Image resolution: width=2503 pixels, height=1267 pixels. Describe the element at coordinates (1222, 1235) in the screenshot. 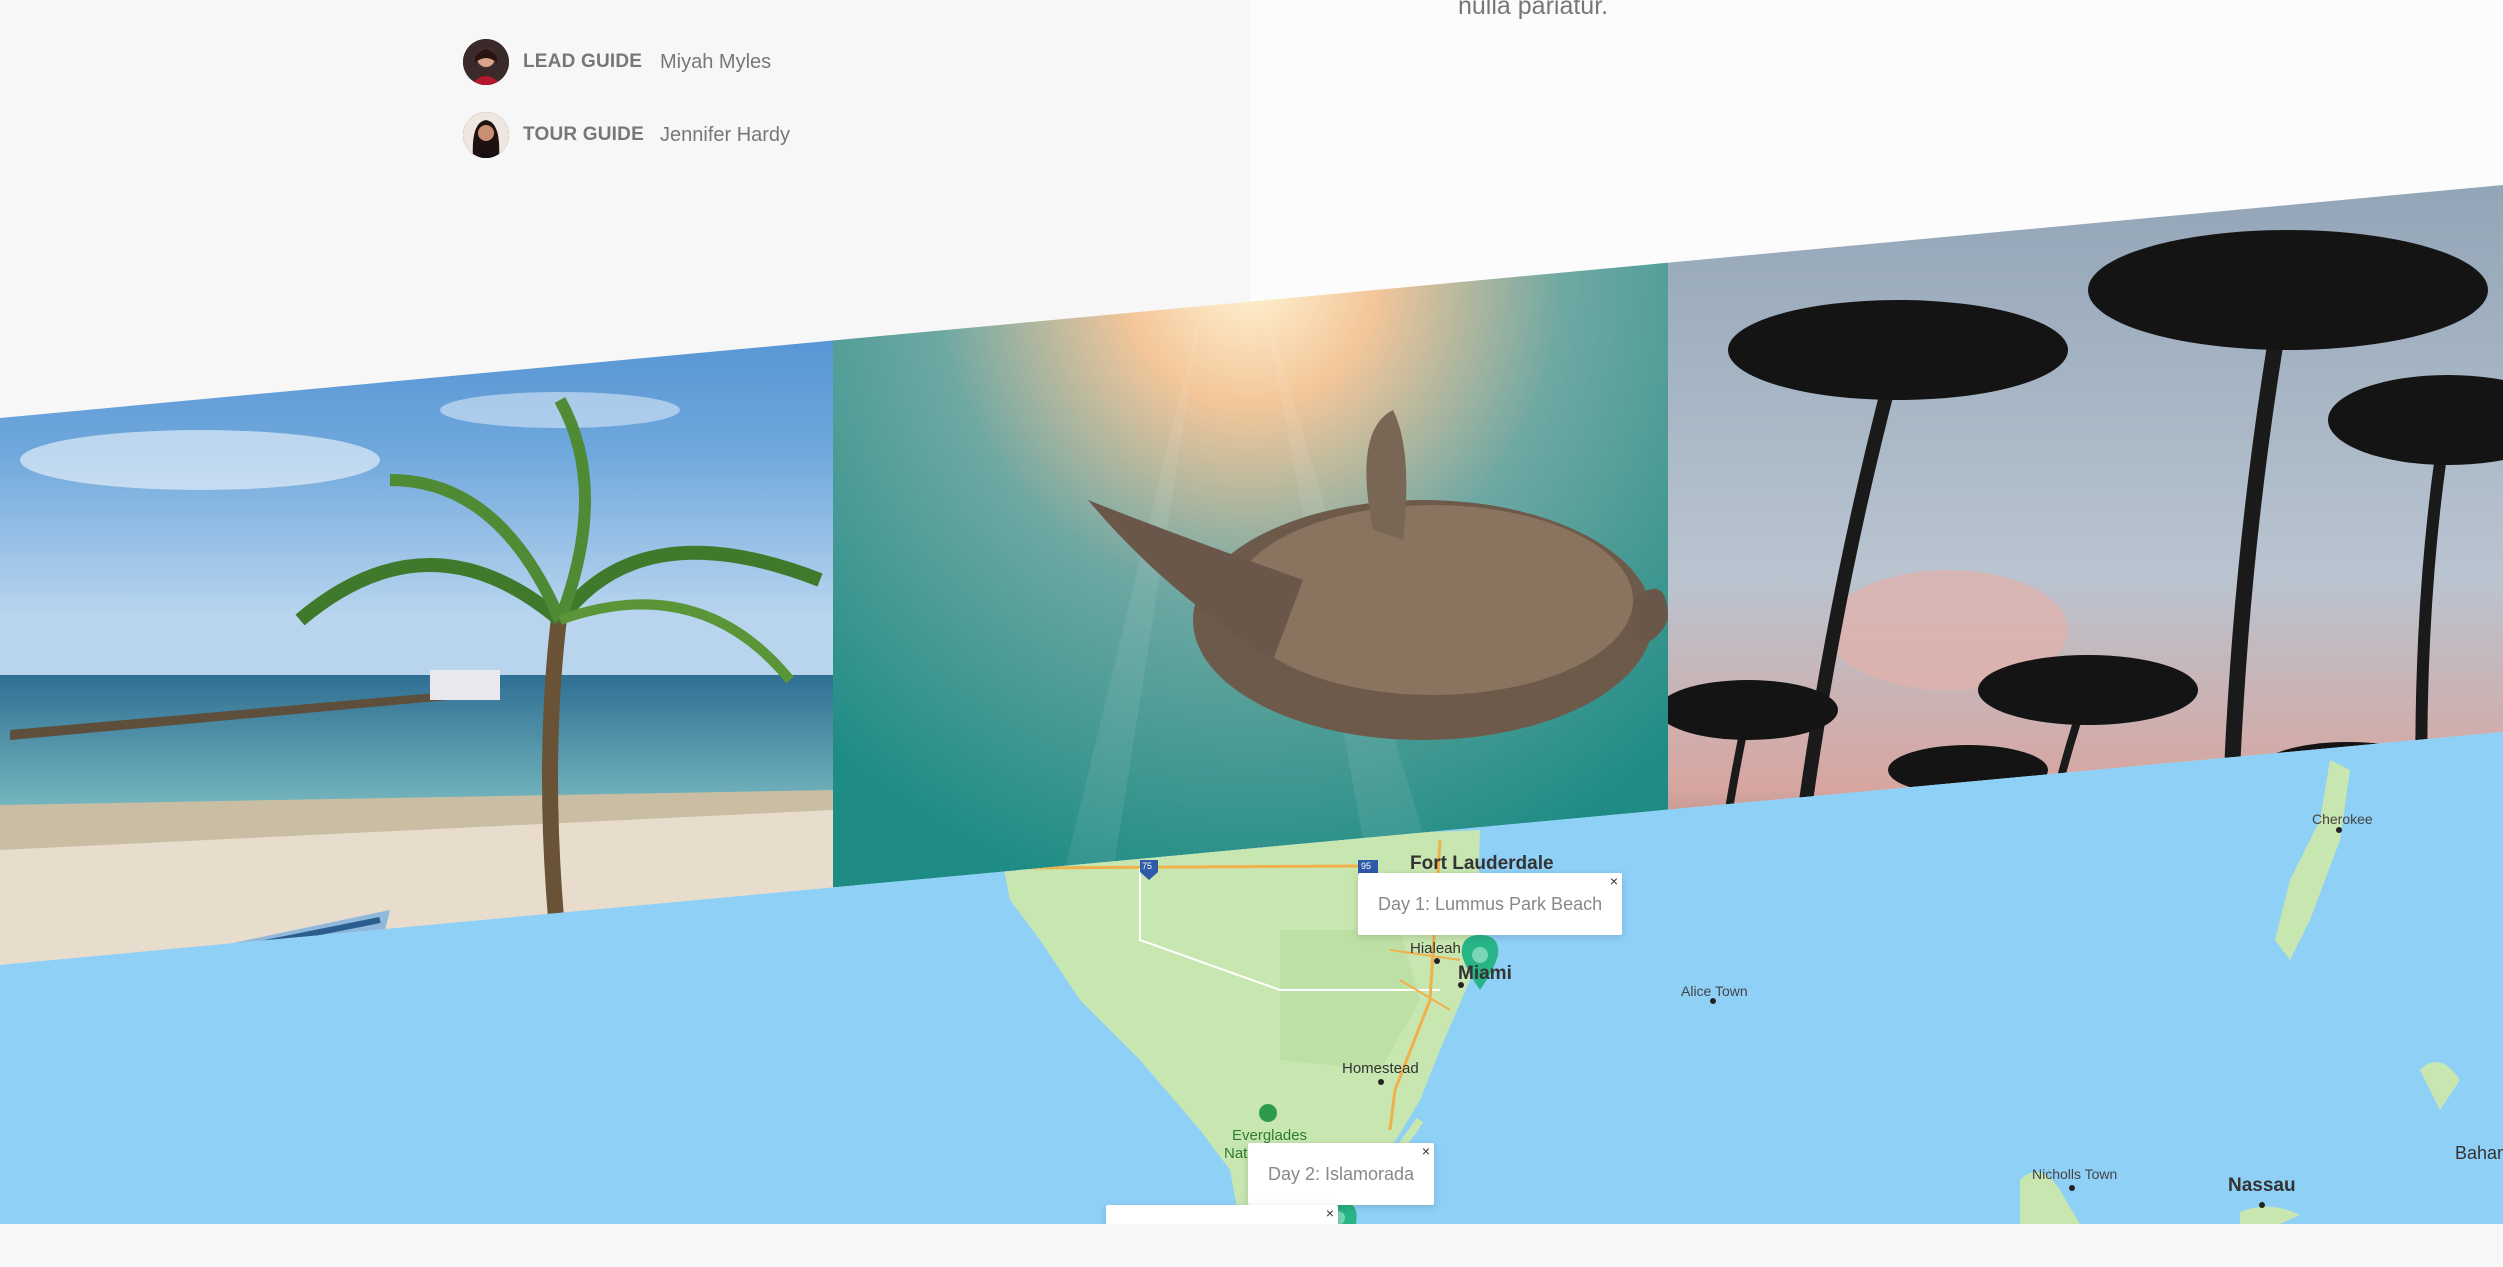

I see `popup-text: Day 3: Sombrero Beach` at that location.